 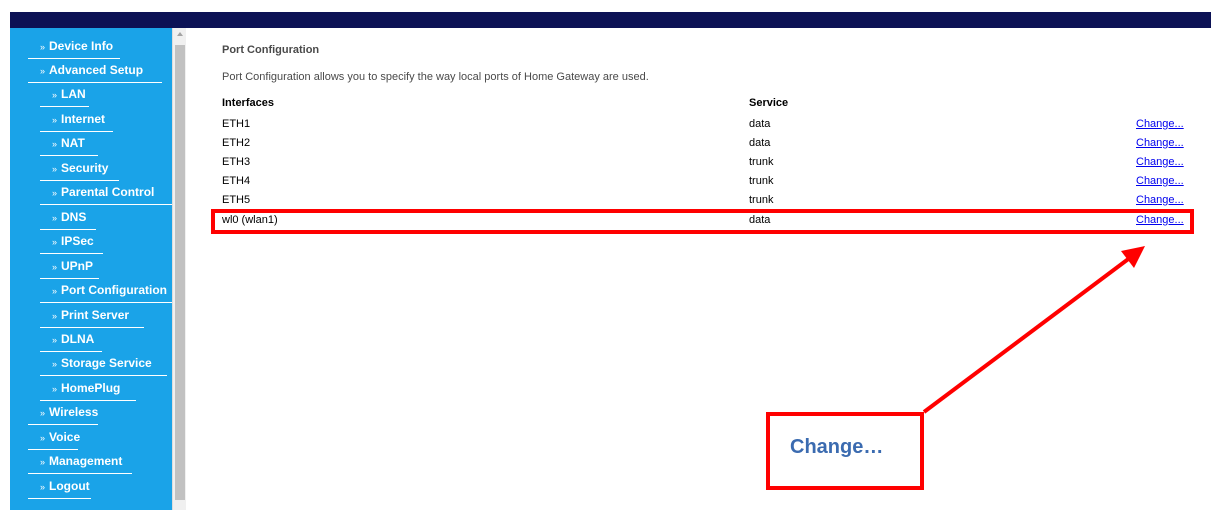 I want to click on column-header-interfaces: Interfaces, so click(x=248, y=103).